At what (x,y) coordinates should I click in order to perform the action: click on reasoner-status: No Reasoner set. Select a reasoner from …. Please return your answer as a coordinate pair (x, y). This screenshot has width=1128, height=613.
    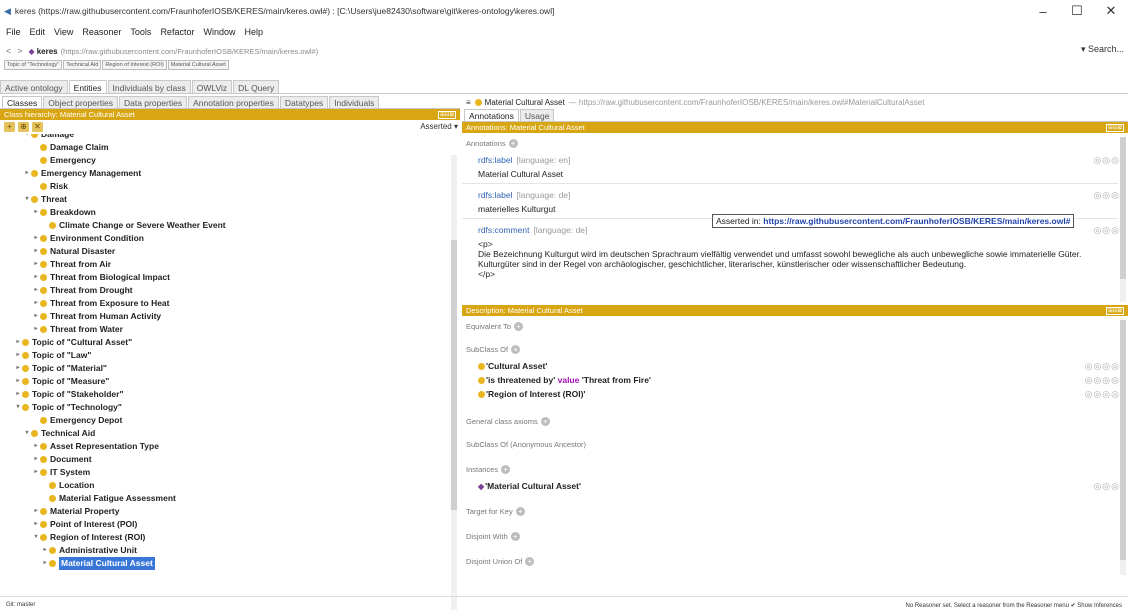
    Looking at the image, I should click on (1014, 605).